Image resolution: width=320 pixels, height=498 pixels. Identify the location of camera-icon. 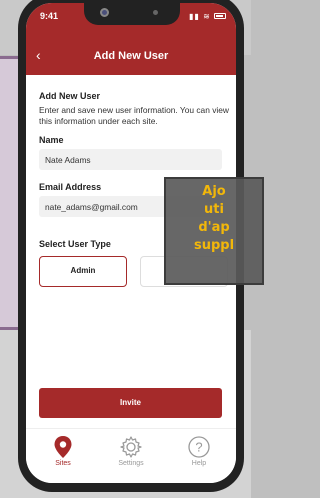
(104, 12).